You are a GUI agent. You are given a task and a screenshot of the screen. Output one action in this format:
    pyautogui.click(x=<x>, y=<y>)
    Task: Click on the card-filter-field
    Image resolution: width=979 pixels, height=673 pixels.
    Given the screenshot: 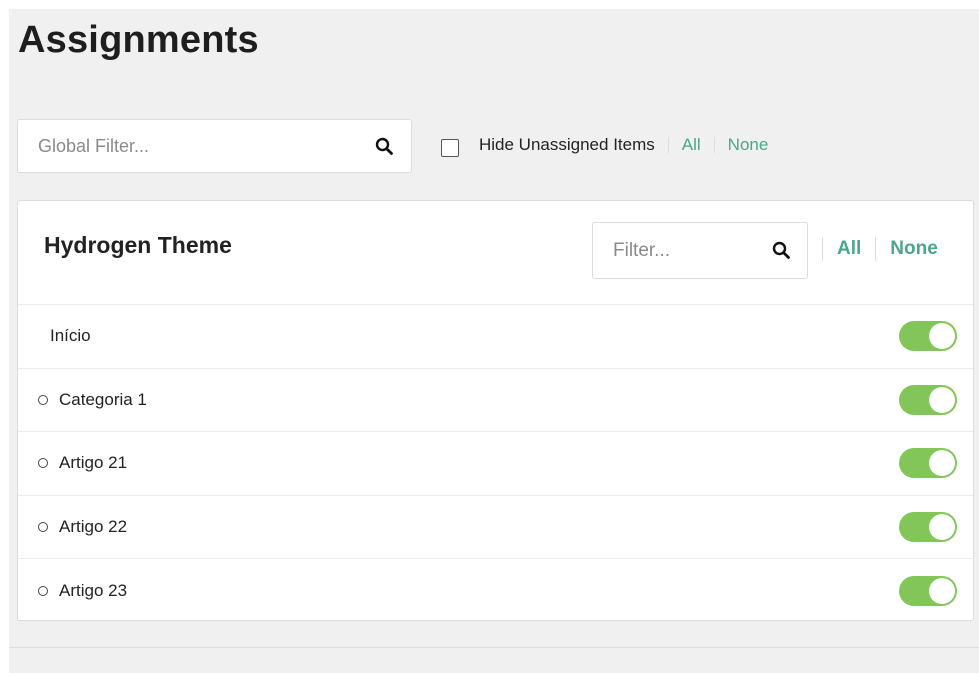 What is the action you would take?
    pyautogui.click(x=700, y=250)
    